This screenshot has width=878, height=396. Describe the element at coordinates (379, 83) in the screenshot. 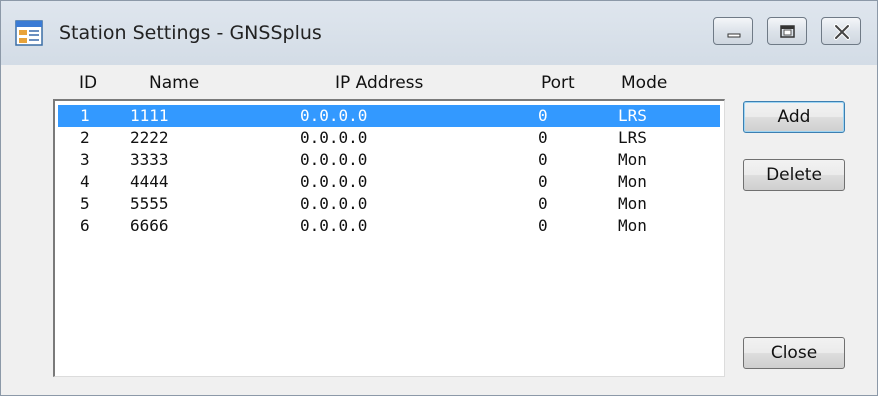

I see `column-header-ip-address: IP Address` at that location.